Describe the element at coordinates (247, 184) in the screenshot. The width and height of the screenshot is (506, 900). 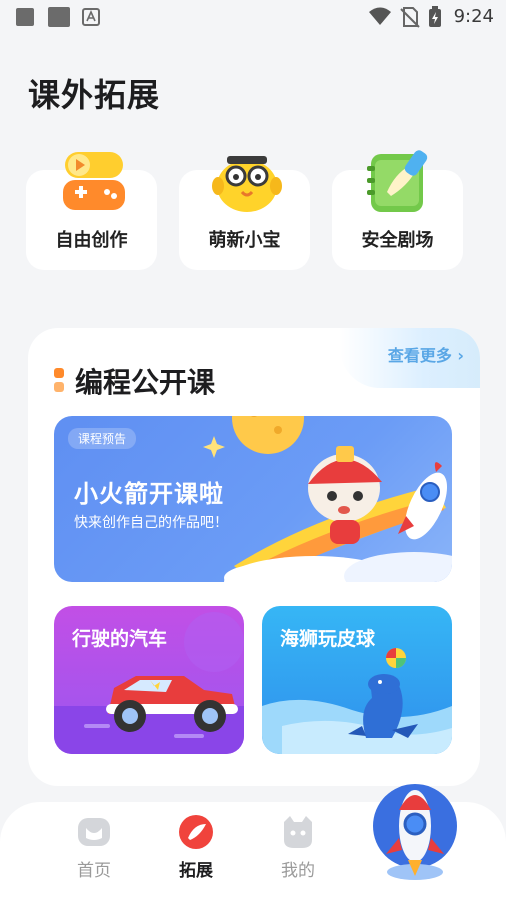
I see `cartoon-character-icon` at that location.